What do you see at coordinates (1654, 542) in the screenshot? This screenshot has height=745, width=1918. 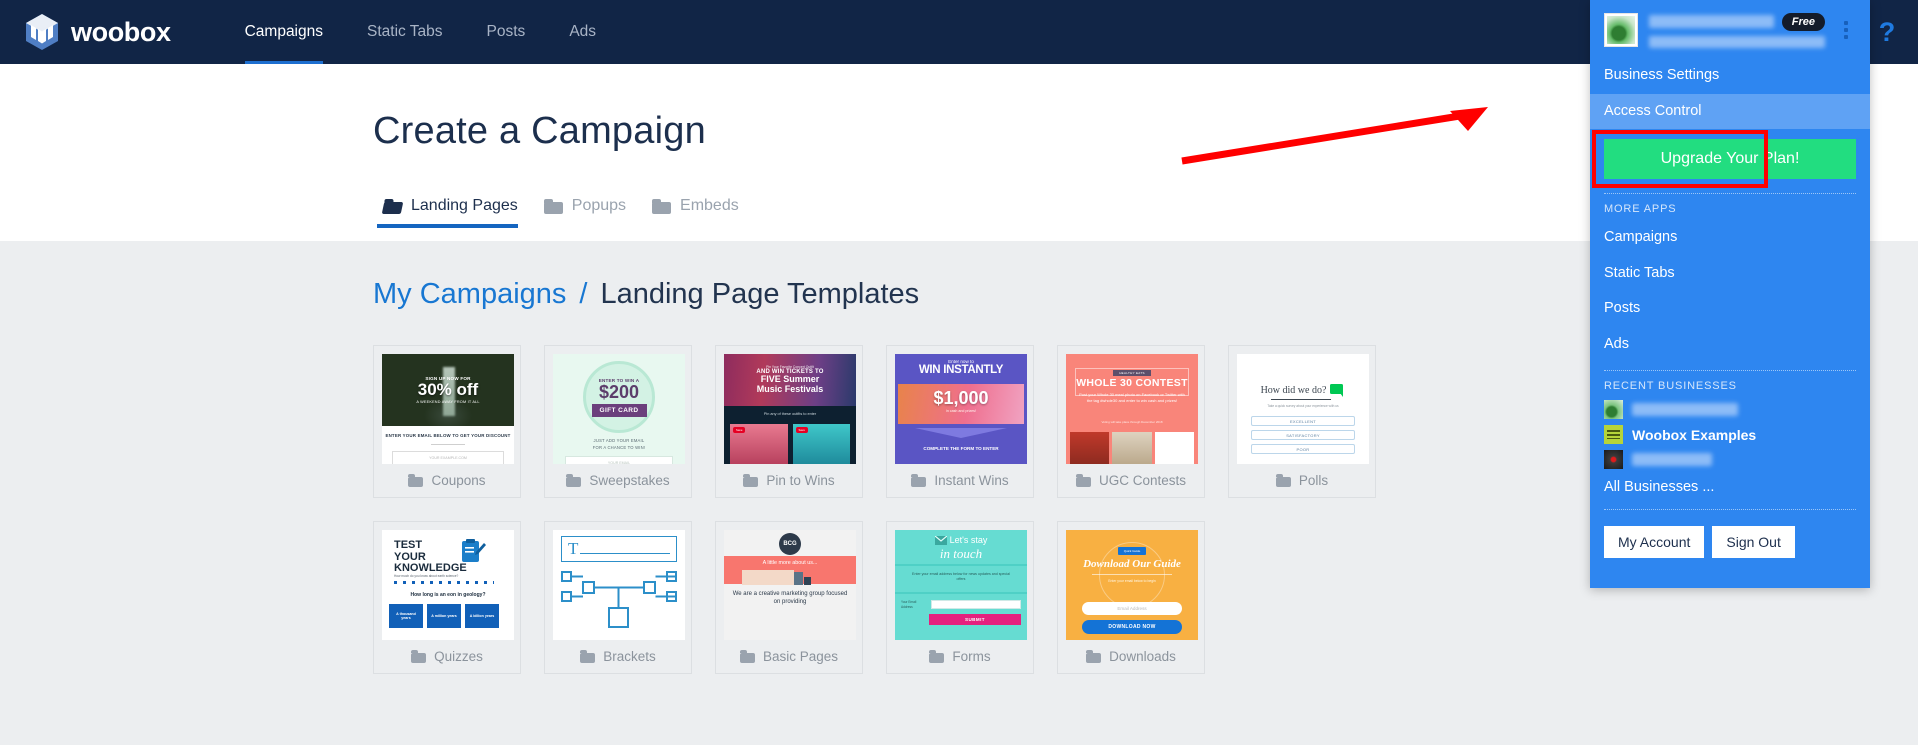 I see `my-account-button: My Account` at bounding box center [1654, 542].